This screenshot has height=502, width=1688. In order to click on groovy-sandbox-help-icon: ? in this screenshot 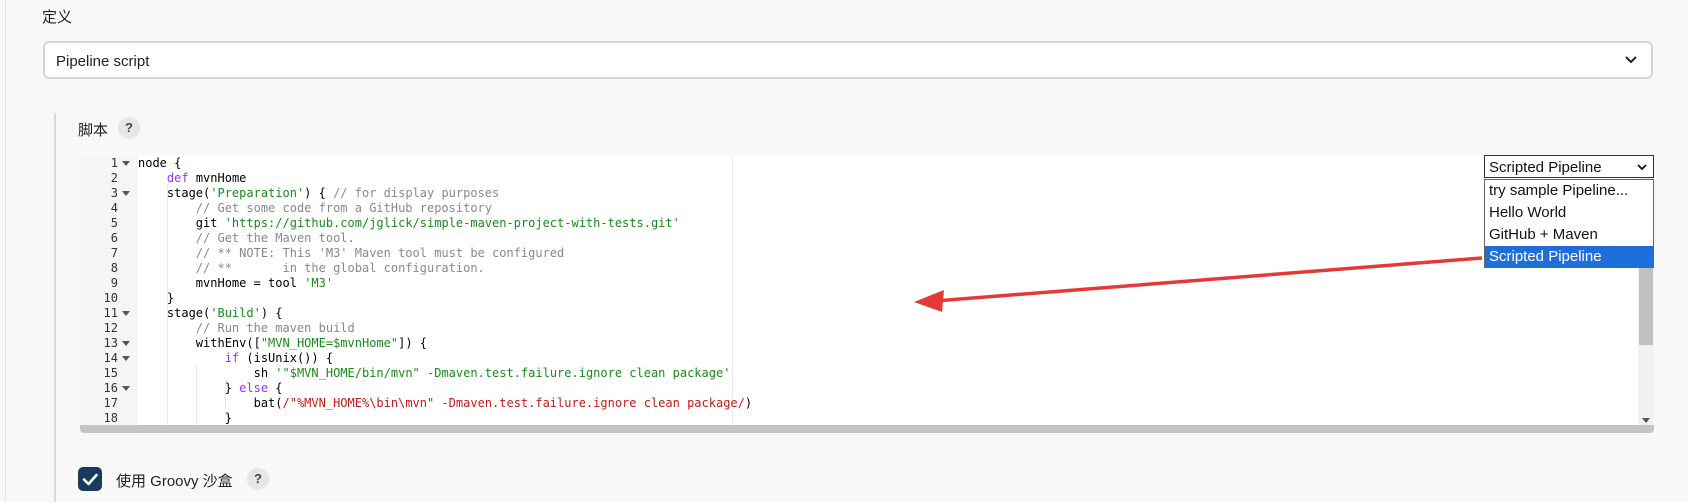, I will do `click(258, 479)`.